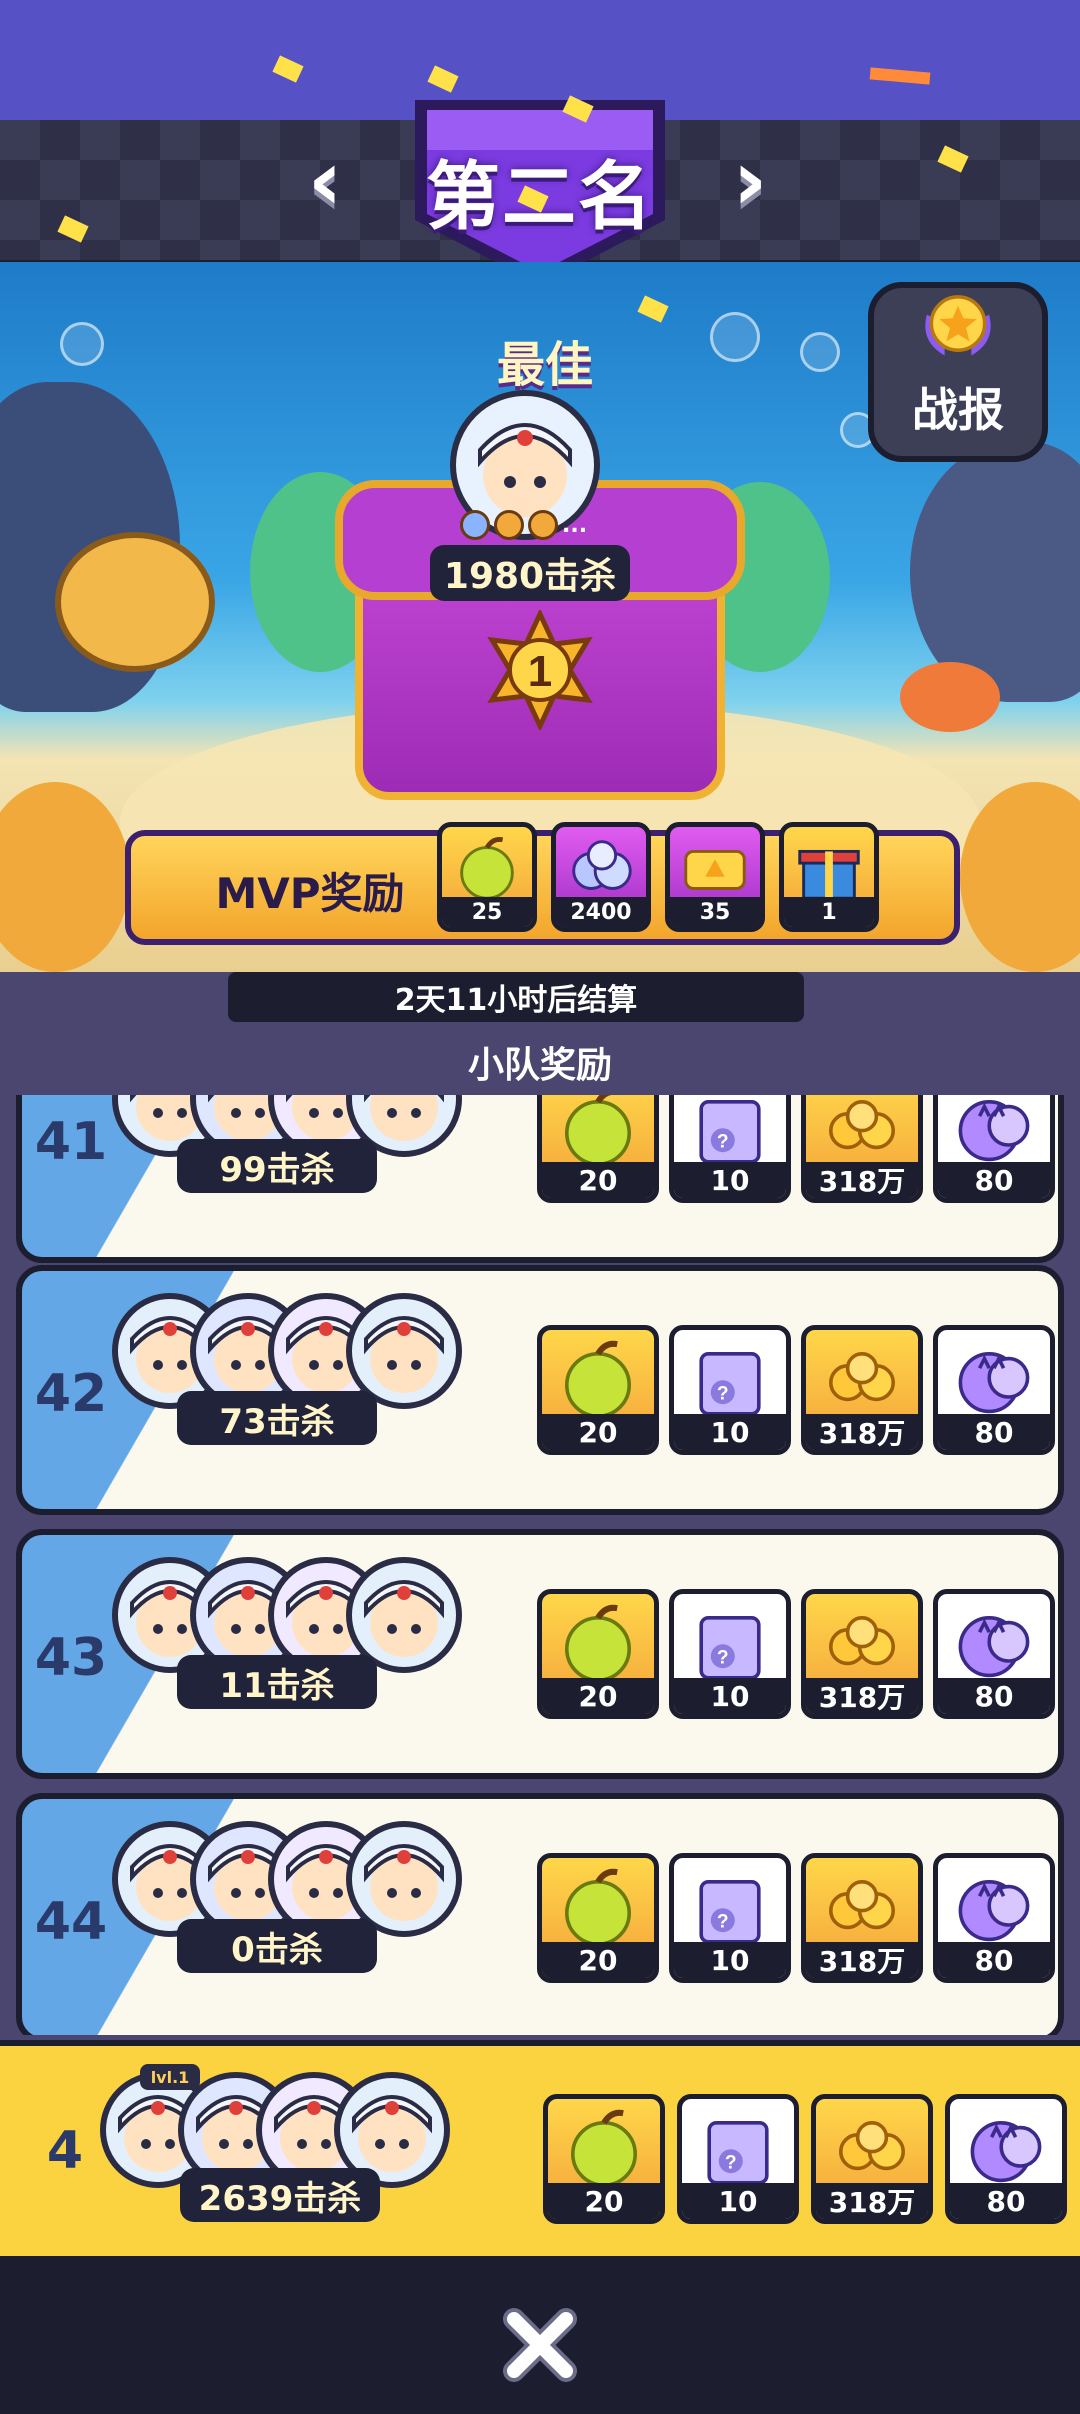  I want to click on reward-item: 25, so click(487, 877).